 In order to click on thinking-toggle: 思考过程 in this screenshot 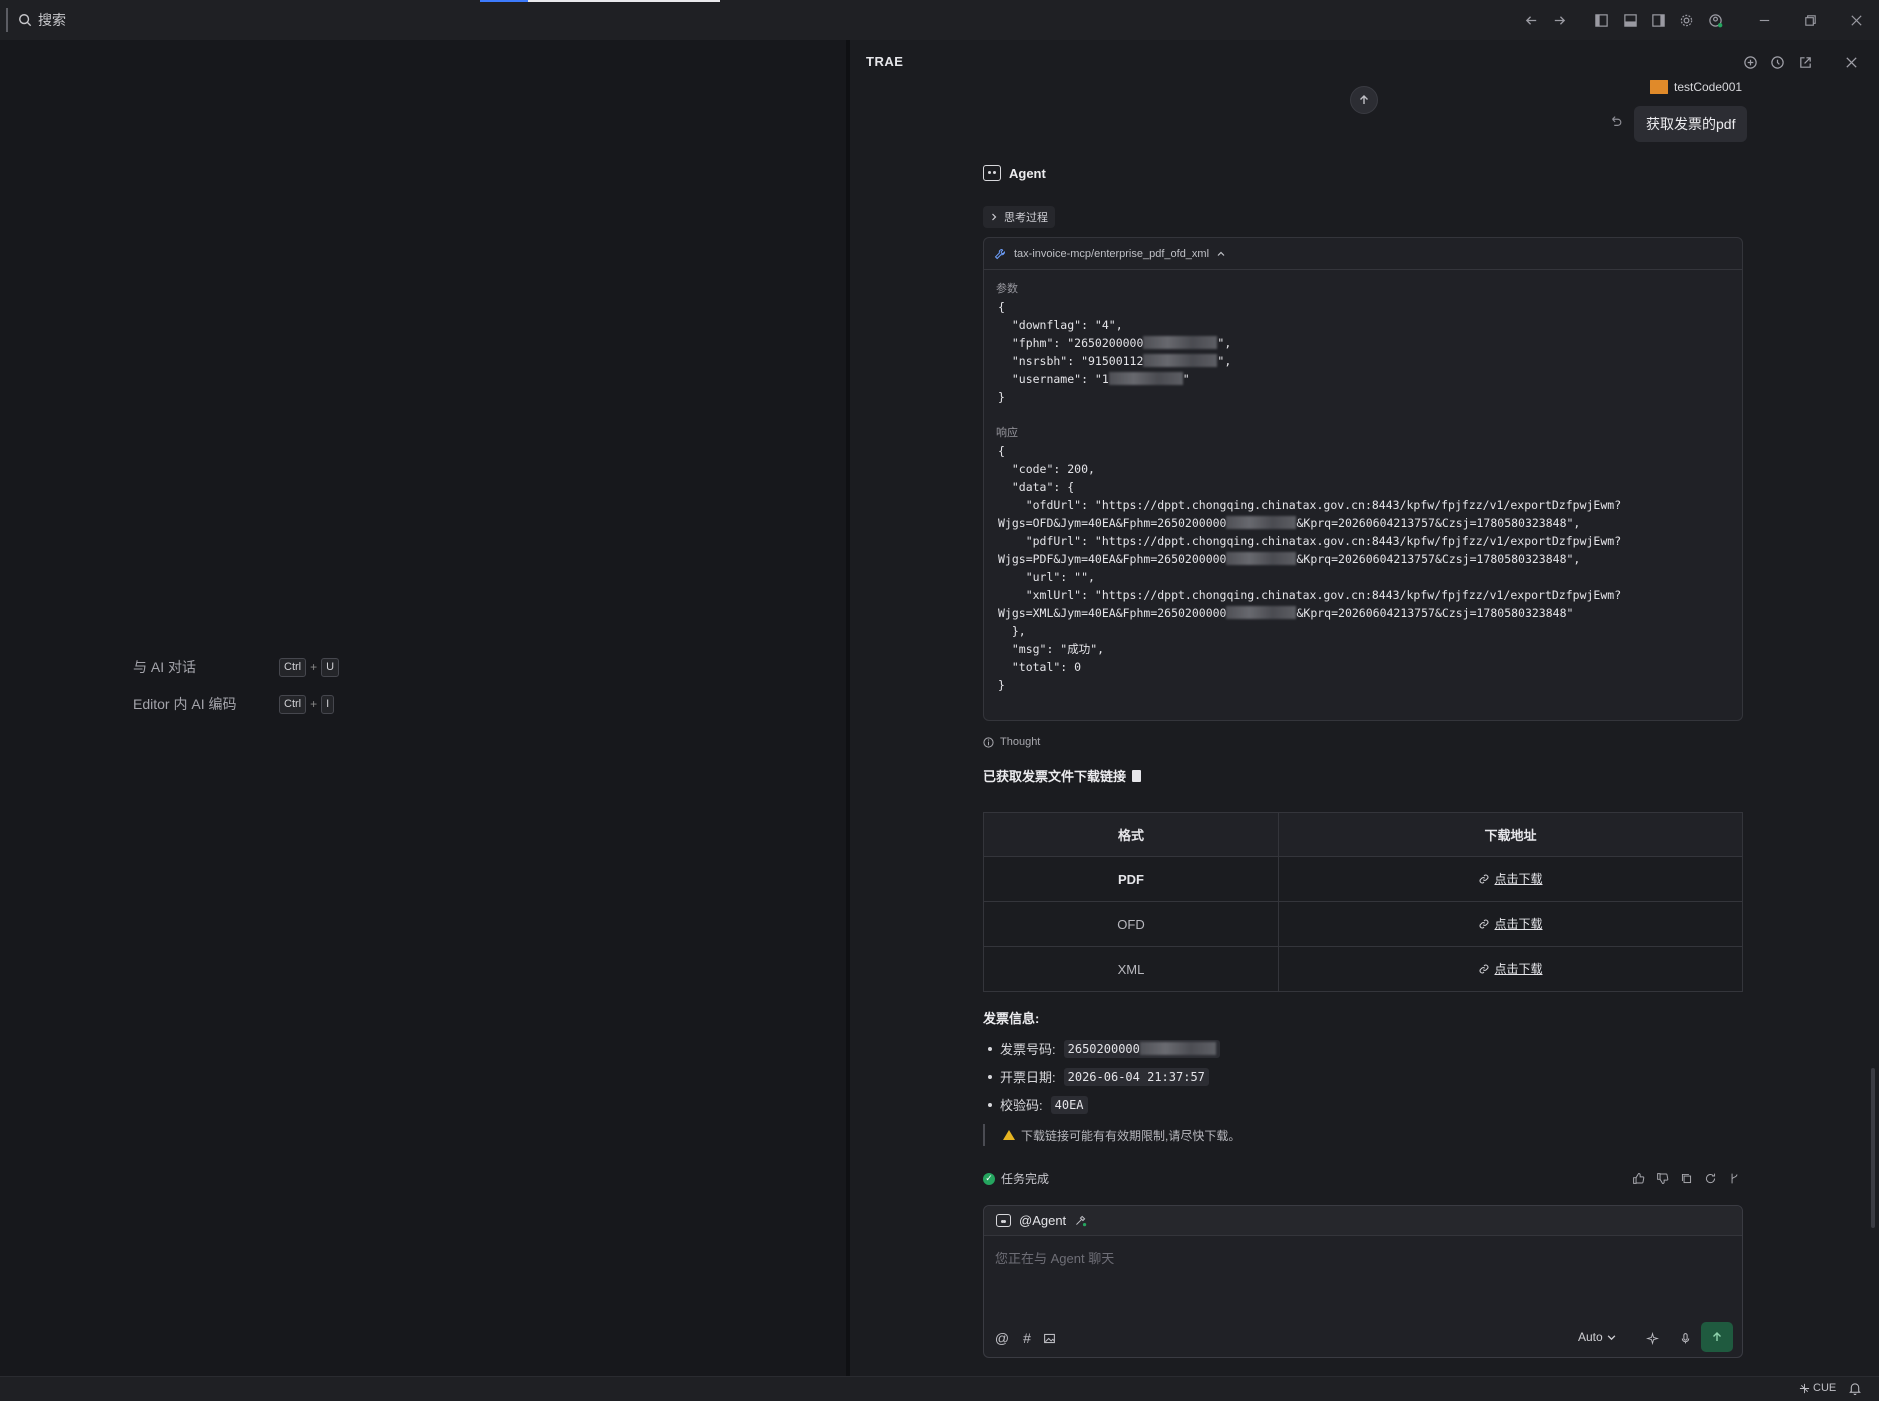, I will do `click(1019, 217)`.